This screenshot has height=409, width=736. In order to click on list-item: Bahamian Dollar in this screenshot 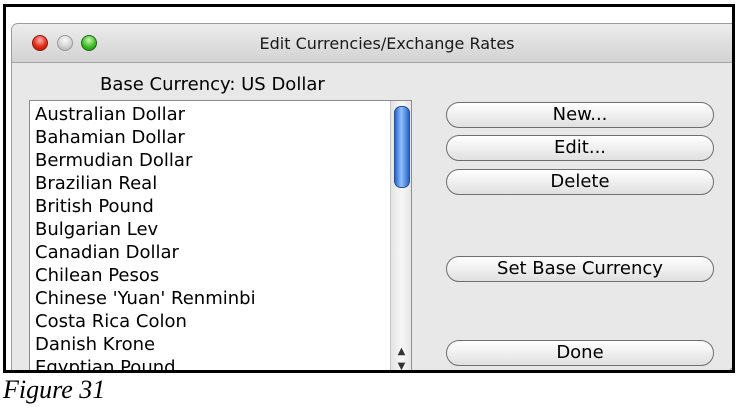, I will do `click(110, 138)`.